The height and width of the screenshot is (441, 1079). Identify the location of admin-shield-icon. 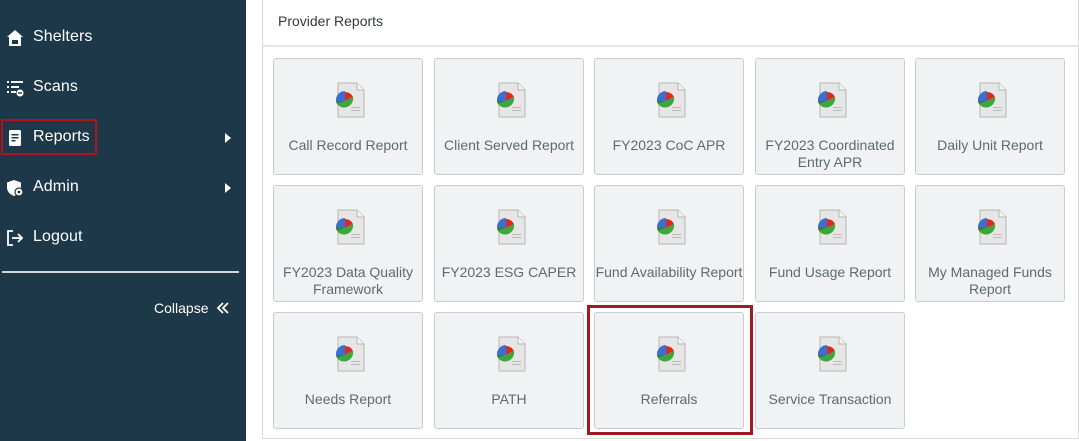
(15, 188).